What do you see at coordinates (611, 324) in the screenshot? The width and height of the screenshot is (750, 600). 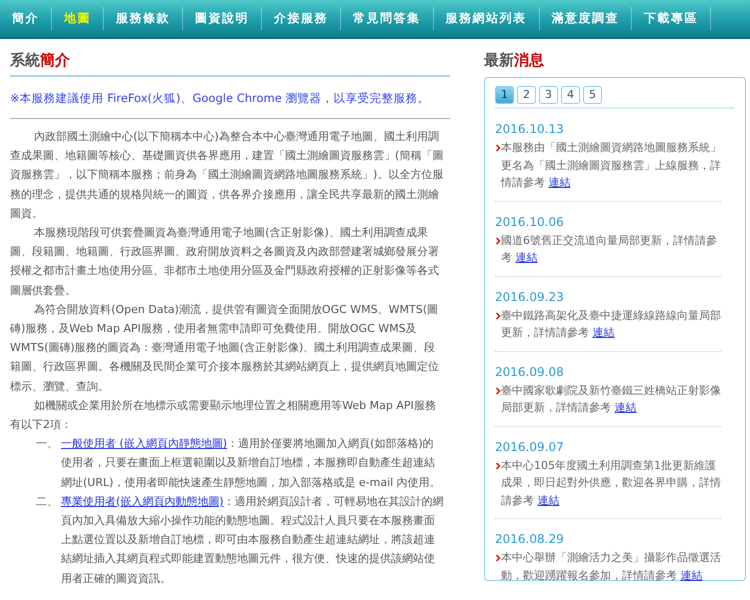 I see `news-text: 臺中鐵路高架化及臺中捷運綠線路線向量局部更新，詳情請參考 連結` at bounding box center [611, 324].